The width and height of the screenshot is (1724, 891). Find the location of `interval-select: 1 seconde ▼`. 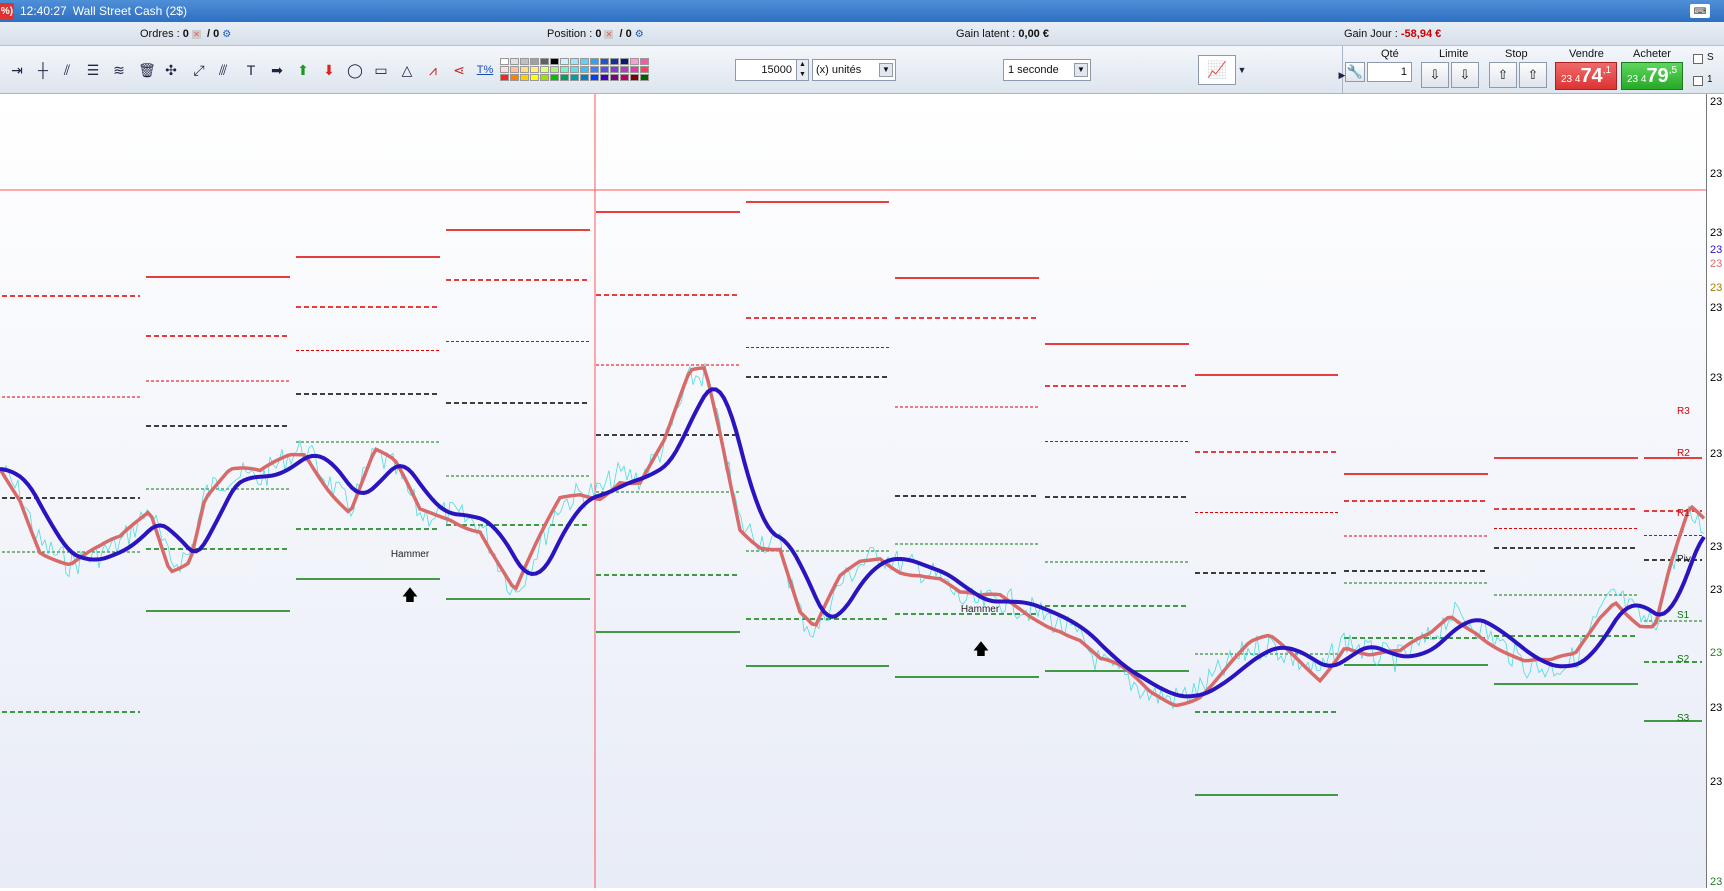

interval-select: 1 seconde ▼ is located at coordinates (1047, 70).